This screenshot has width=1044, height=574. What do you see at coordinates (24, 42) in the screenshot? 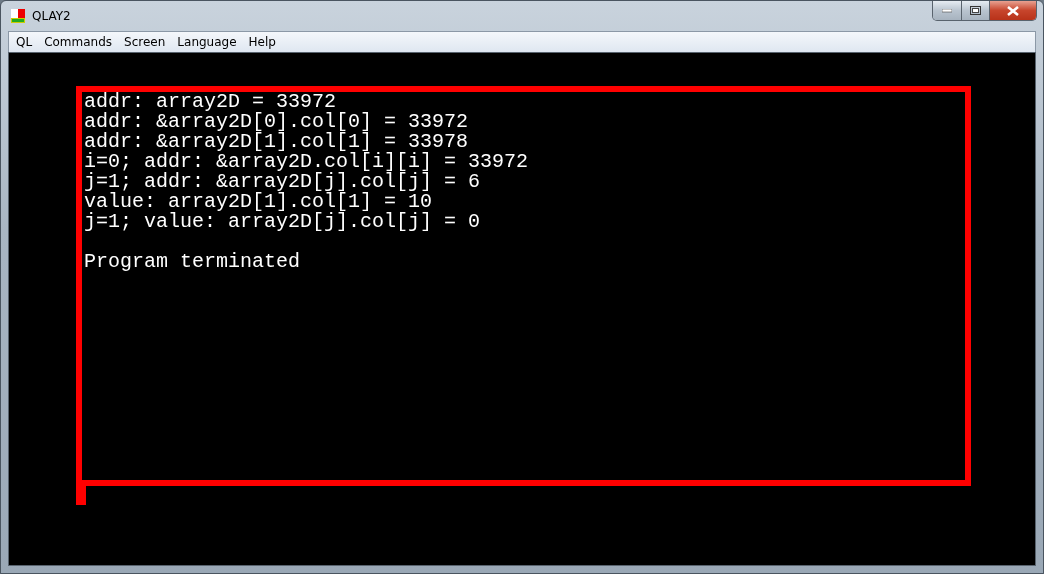
I see `menu-item: QL` at bounding box center [24, 42].